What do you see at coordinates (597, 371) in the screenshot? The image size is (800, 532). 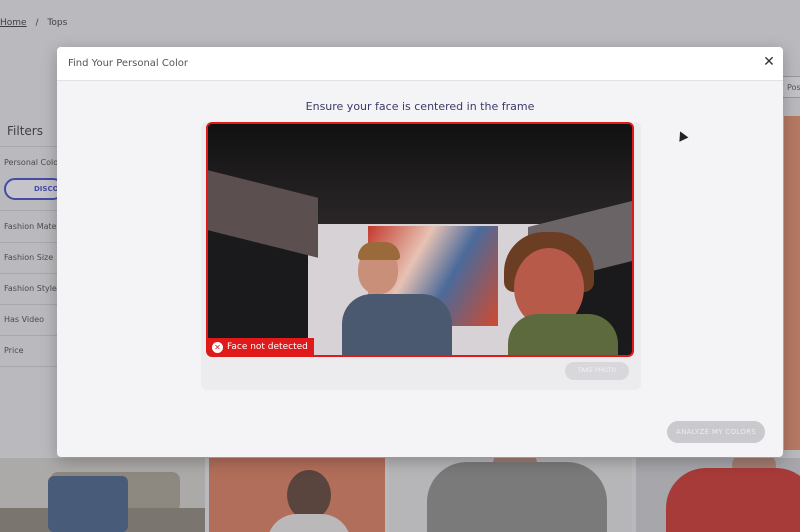 I see `take-photo-button: TAKE PHOTO` at bounding box center [597, 371].